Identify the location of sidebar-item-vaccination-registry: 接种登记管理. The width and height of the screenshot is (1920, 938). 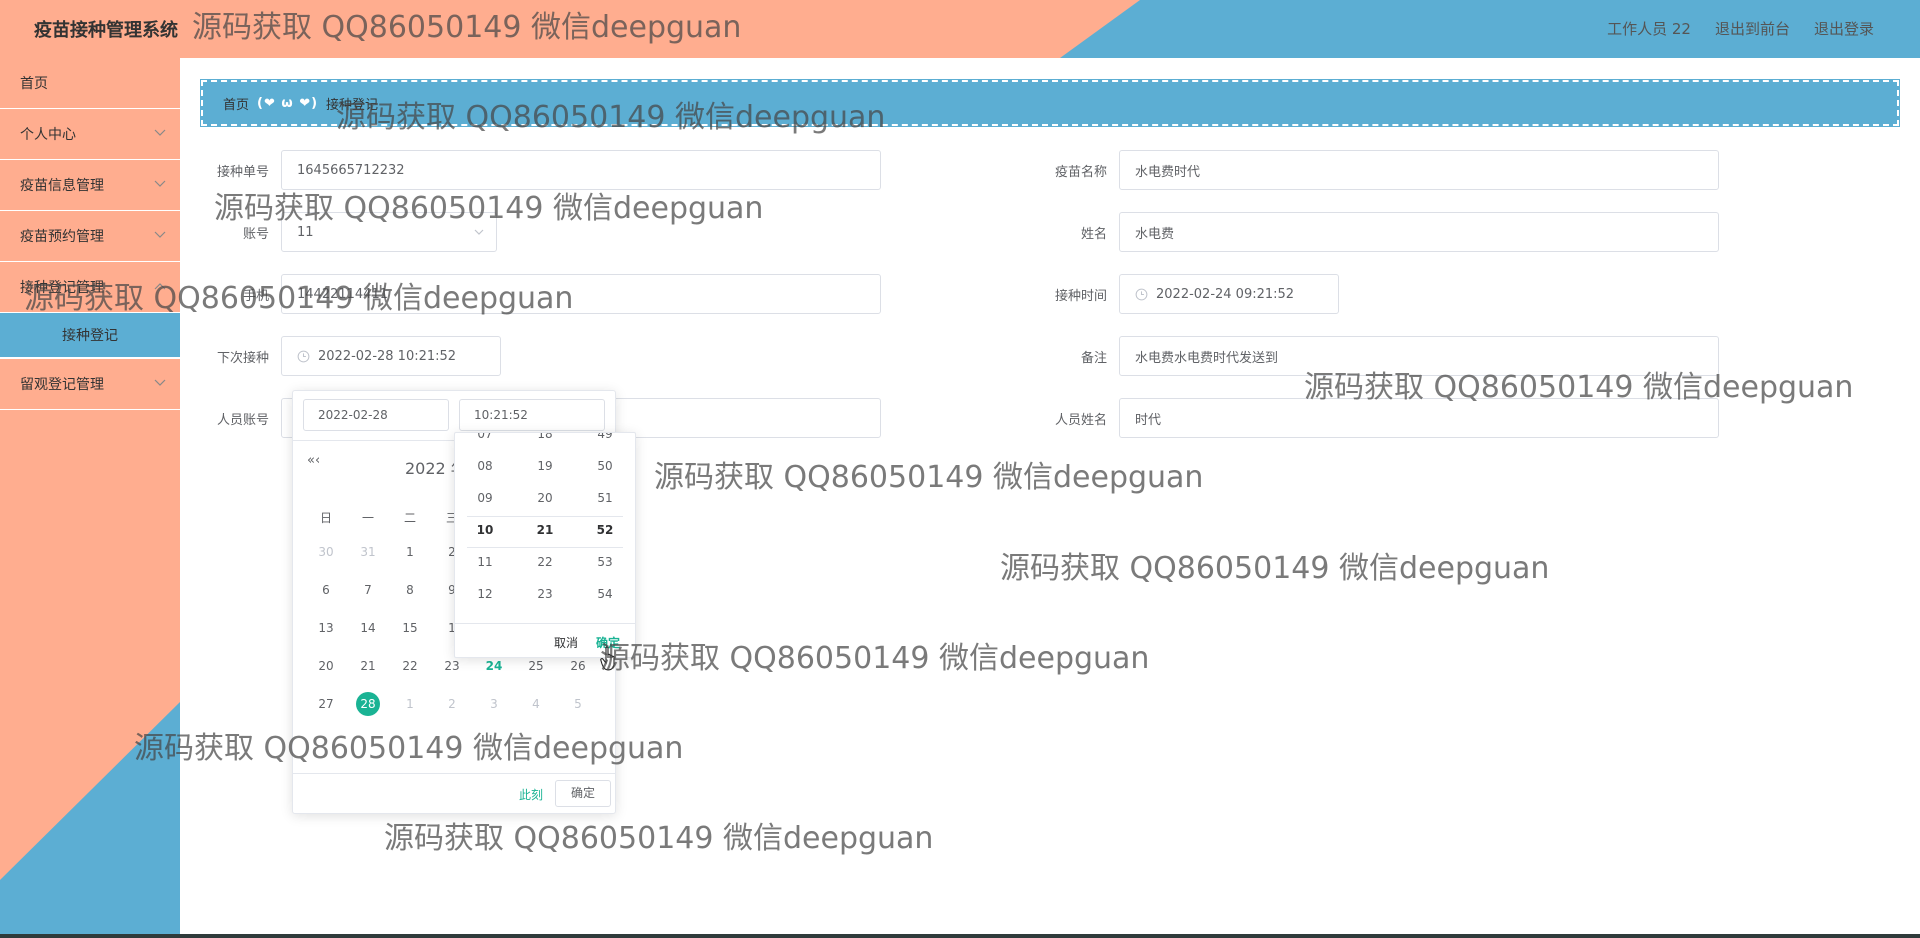
(90, 287).